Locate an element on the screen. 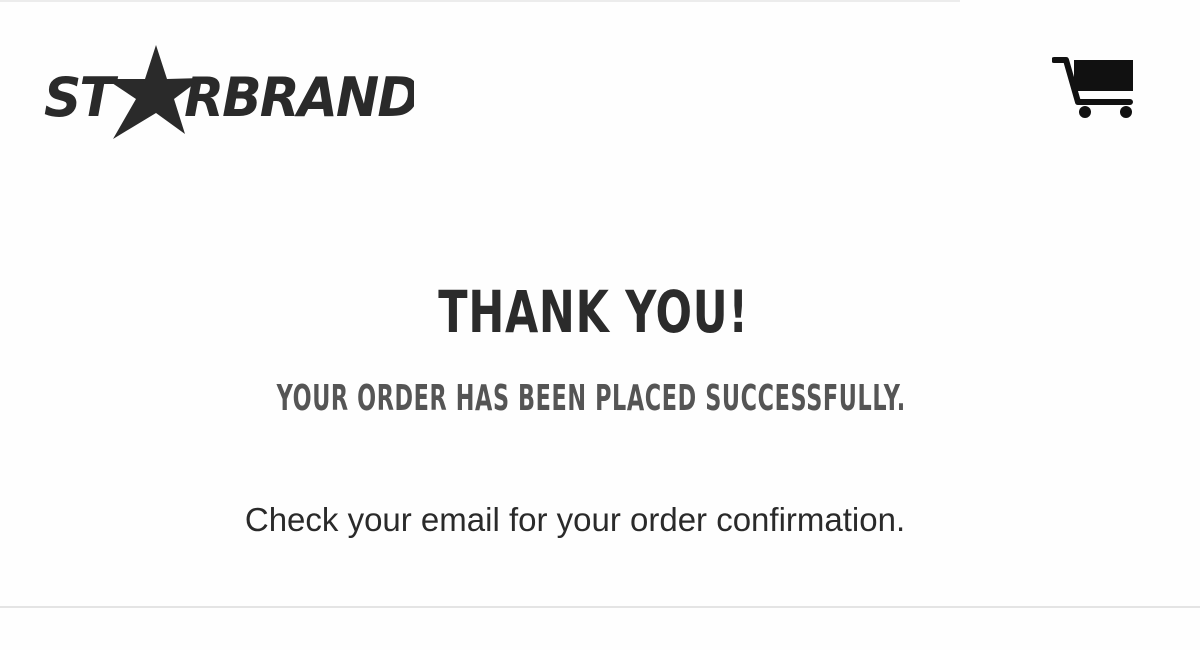  order-success-subheading: YOUR ORDER HAS BEEN PLACED SUCCESSFULLY. is located at coordinates (591, 398).